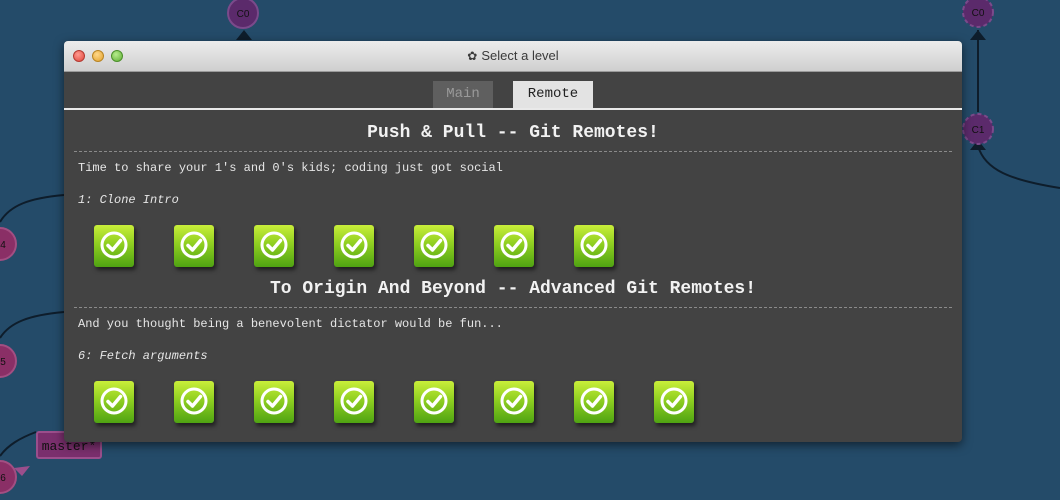 The image size is (1060, 500). What do you see at coordinates (3, 478) in the screenshot?
I see `svg-text: 6` at bounding box center [3, 478].